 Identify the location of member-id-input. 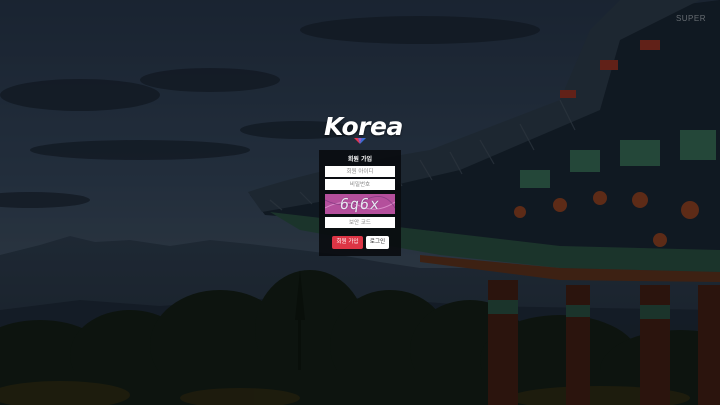
(360, 171).